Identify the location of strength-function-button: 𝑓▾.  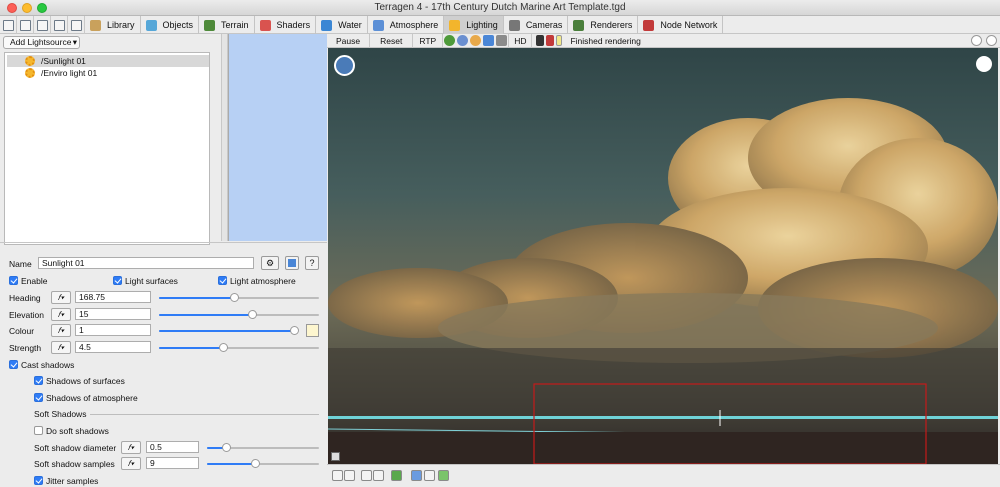
(61, 347).